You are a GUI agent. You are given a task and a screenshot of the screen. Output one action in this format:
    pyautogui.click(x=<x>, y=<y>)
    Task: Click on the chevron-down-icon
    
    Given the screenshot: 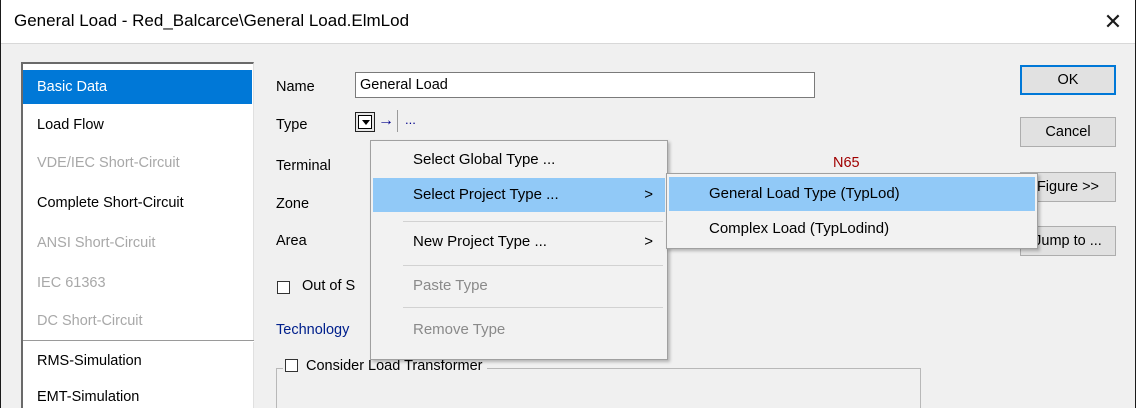 What is the action you would take?
    pyautogui.click(x=365, y=122)
    